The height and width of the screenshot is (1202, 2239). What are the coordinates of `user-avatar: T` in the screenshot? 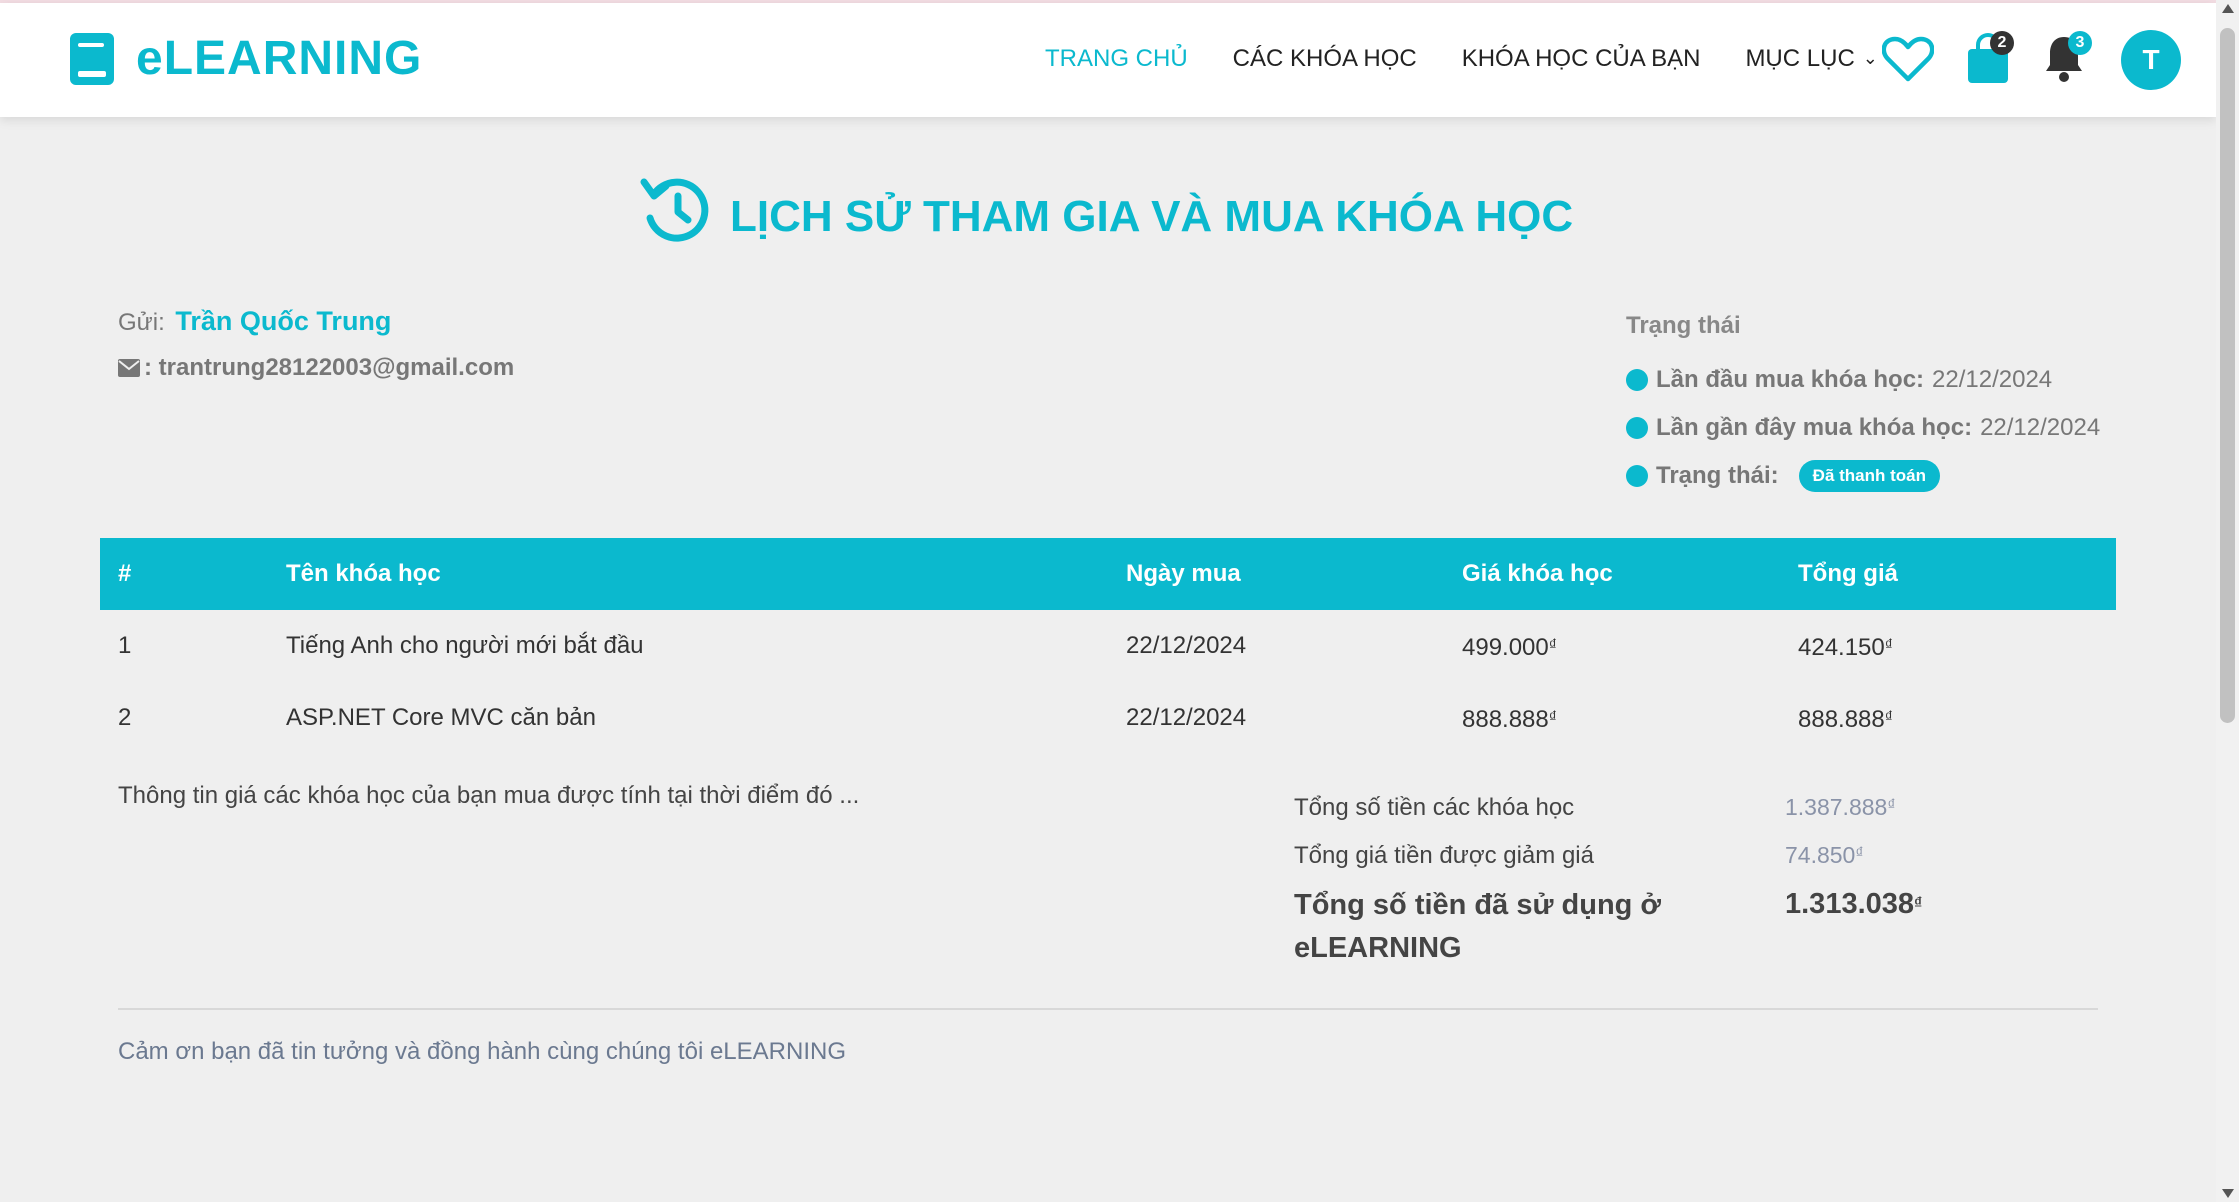 It's located at (2151, 60).